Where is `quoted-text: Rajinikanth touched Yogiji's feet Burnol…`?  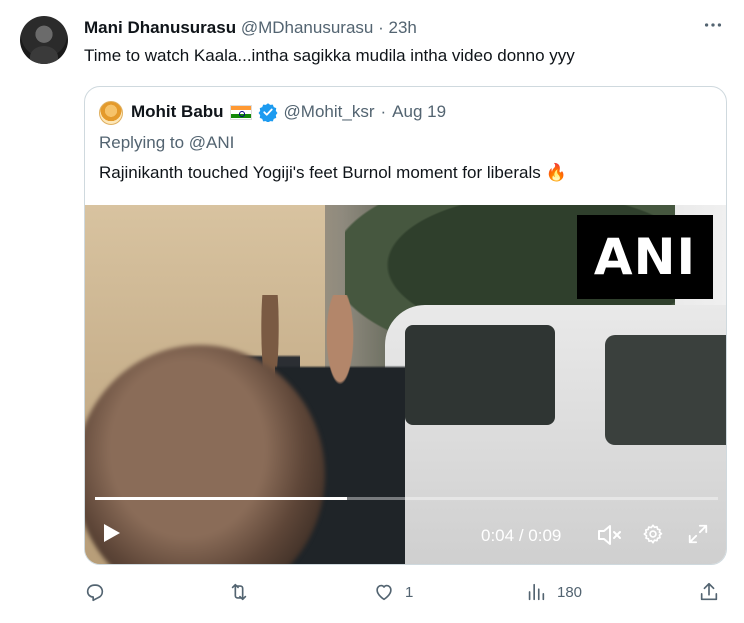 quoted-text: Rajinikanth touched Yogiji's feet Burnol… is located at coordinates (333, 172).